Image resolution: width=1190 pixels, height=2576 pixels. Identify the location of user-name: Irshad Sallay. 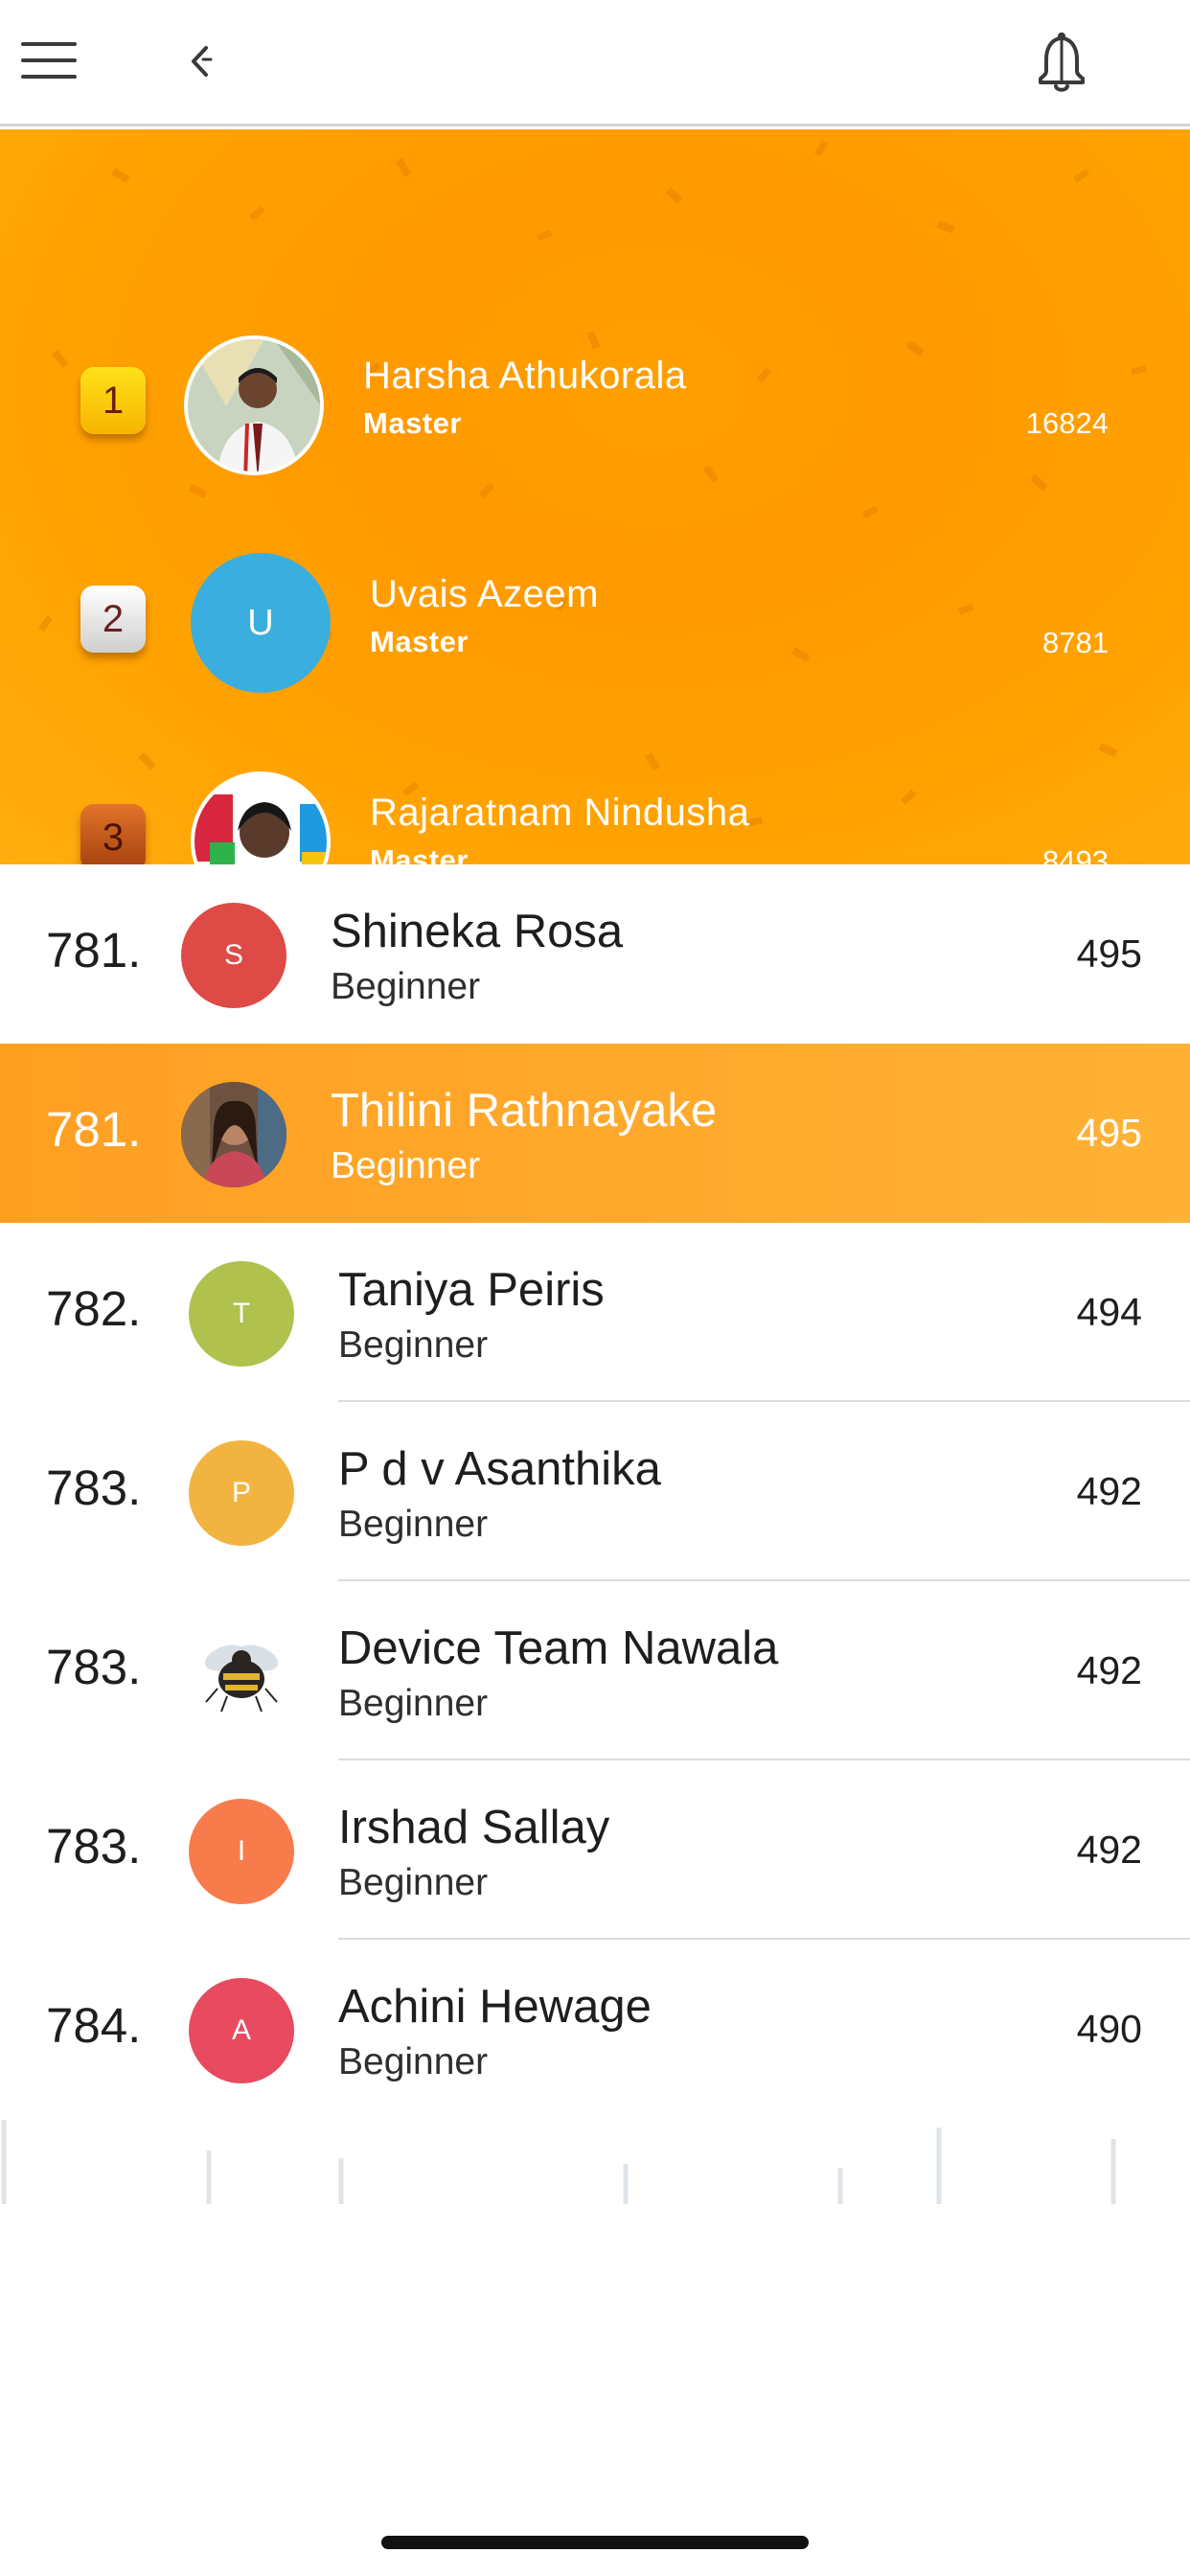
(474, 1828).